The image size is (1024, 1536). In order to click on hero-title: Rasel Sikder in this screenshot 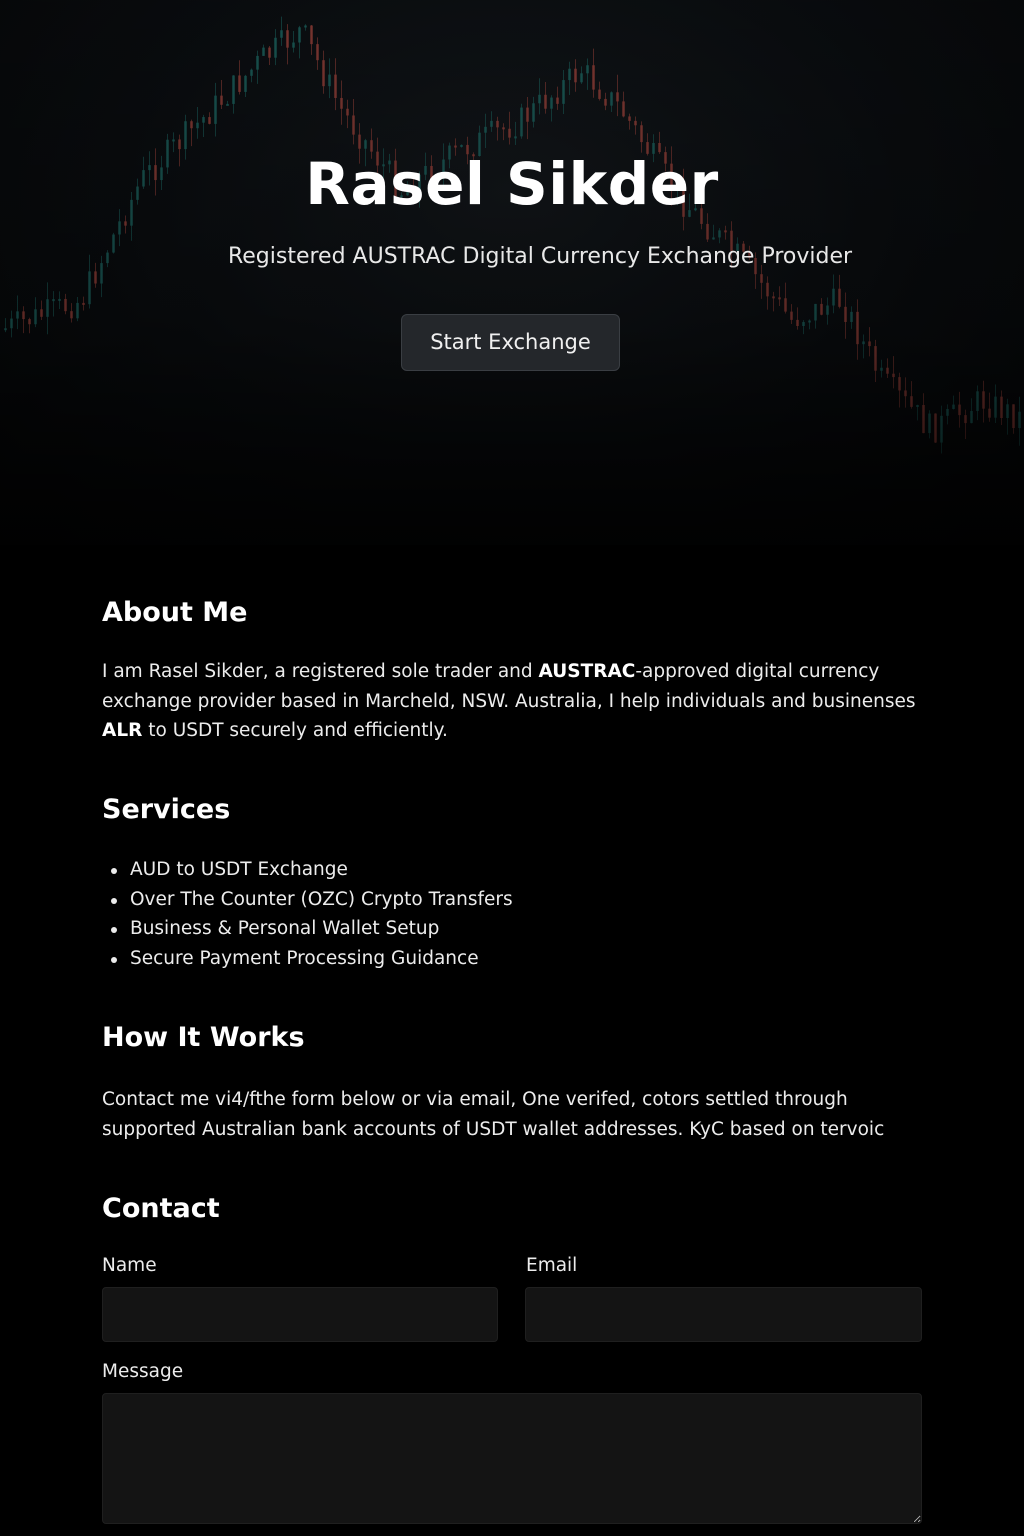, I will do `click(512, 184)`.